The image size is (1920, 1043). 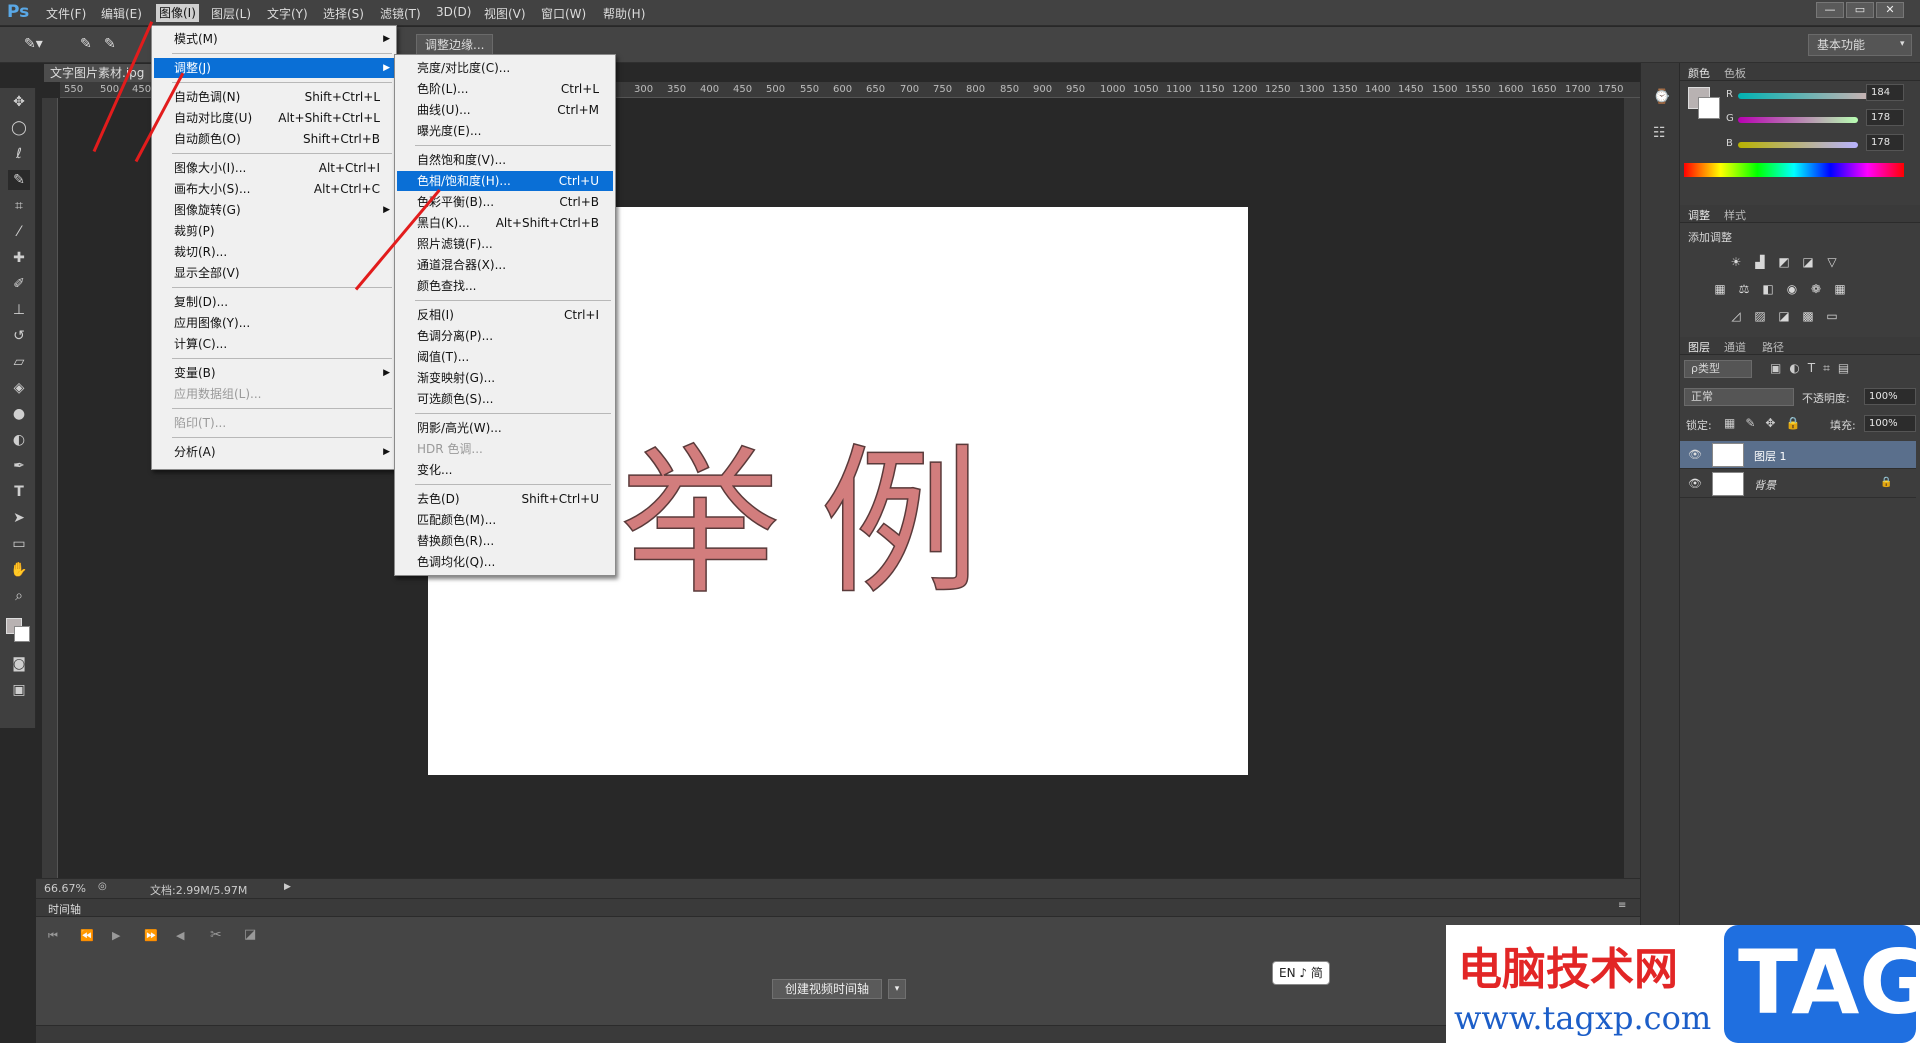 I want to click on history-panel-icon: ⌚, so click(x=1661, y=97).